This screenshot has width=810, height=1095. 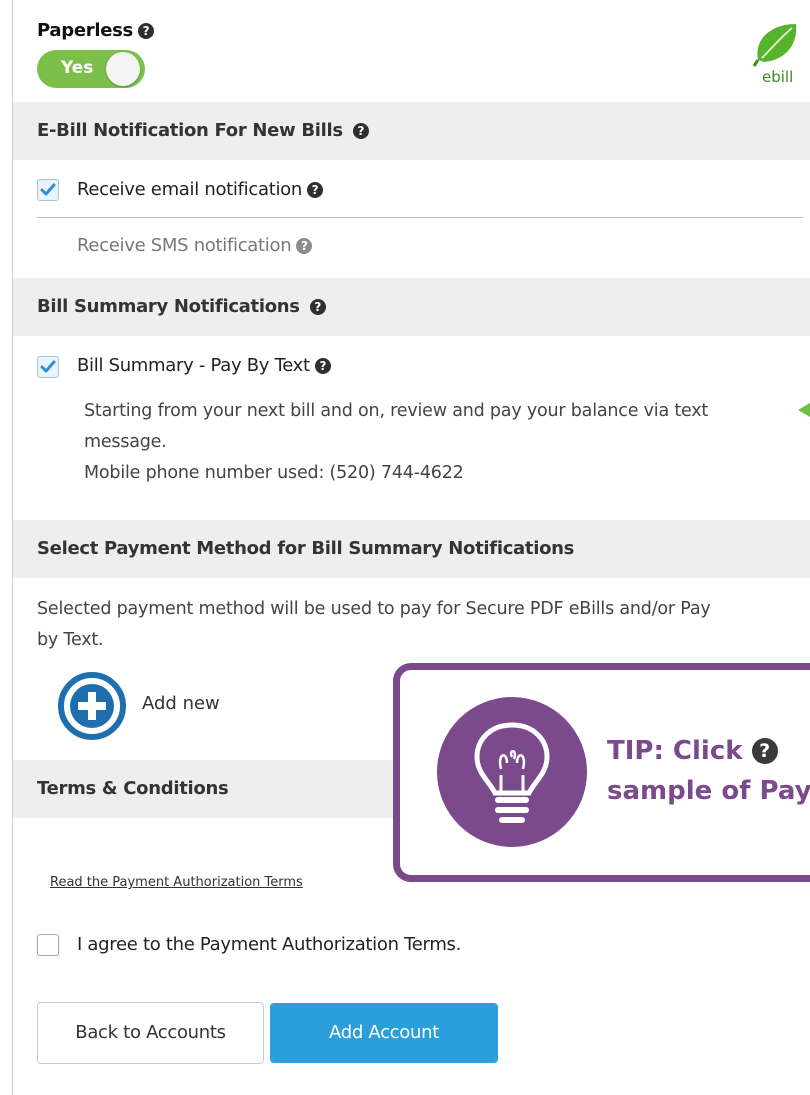 I want to click on leaf-icon, so click(x=774, y=45).